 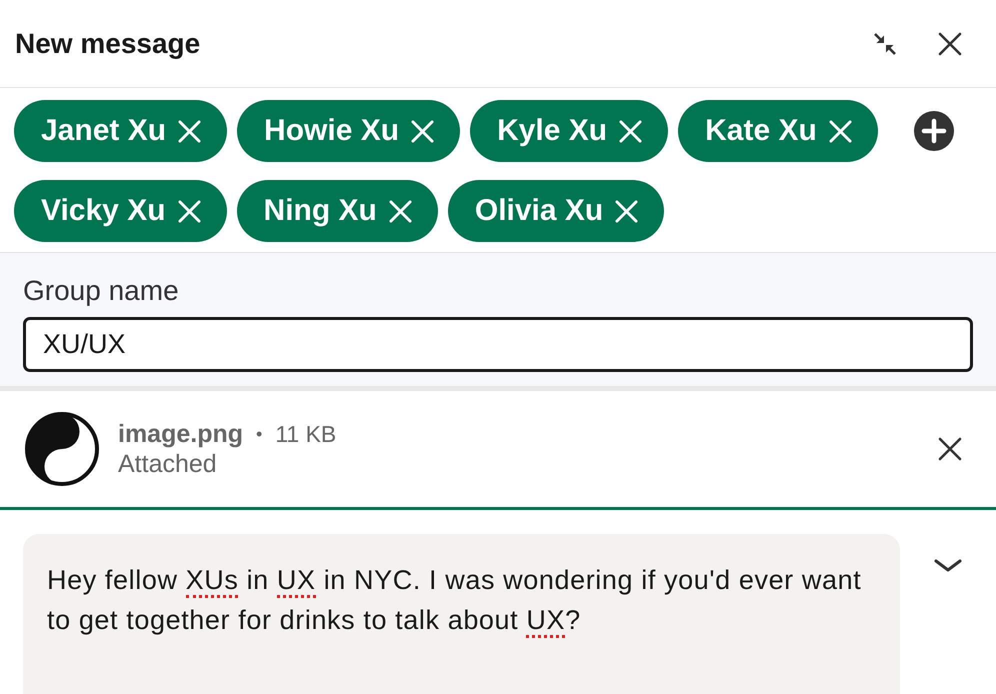 What do you see at coordinates (101, 291) in the screenshot?
I see `group-name-label: Group name` at bounding box center [101, 291].